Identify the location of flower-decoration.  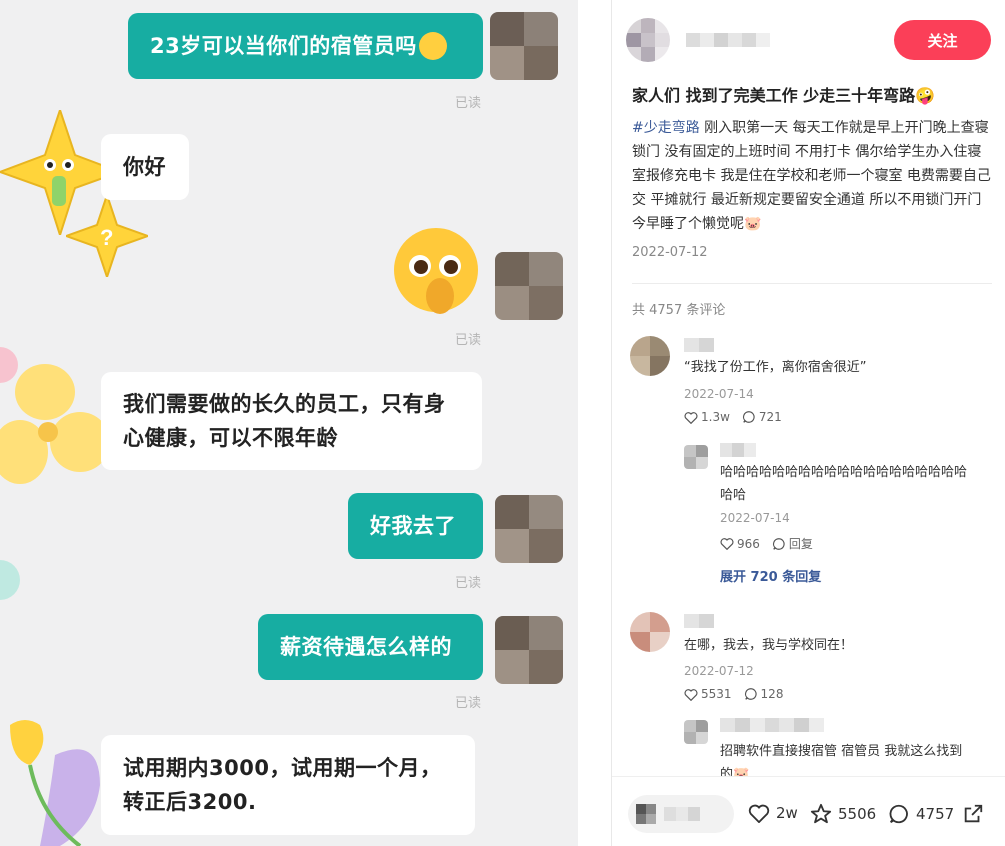
(55, 424).